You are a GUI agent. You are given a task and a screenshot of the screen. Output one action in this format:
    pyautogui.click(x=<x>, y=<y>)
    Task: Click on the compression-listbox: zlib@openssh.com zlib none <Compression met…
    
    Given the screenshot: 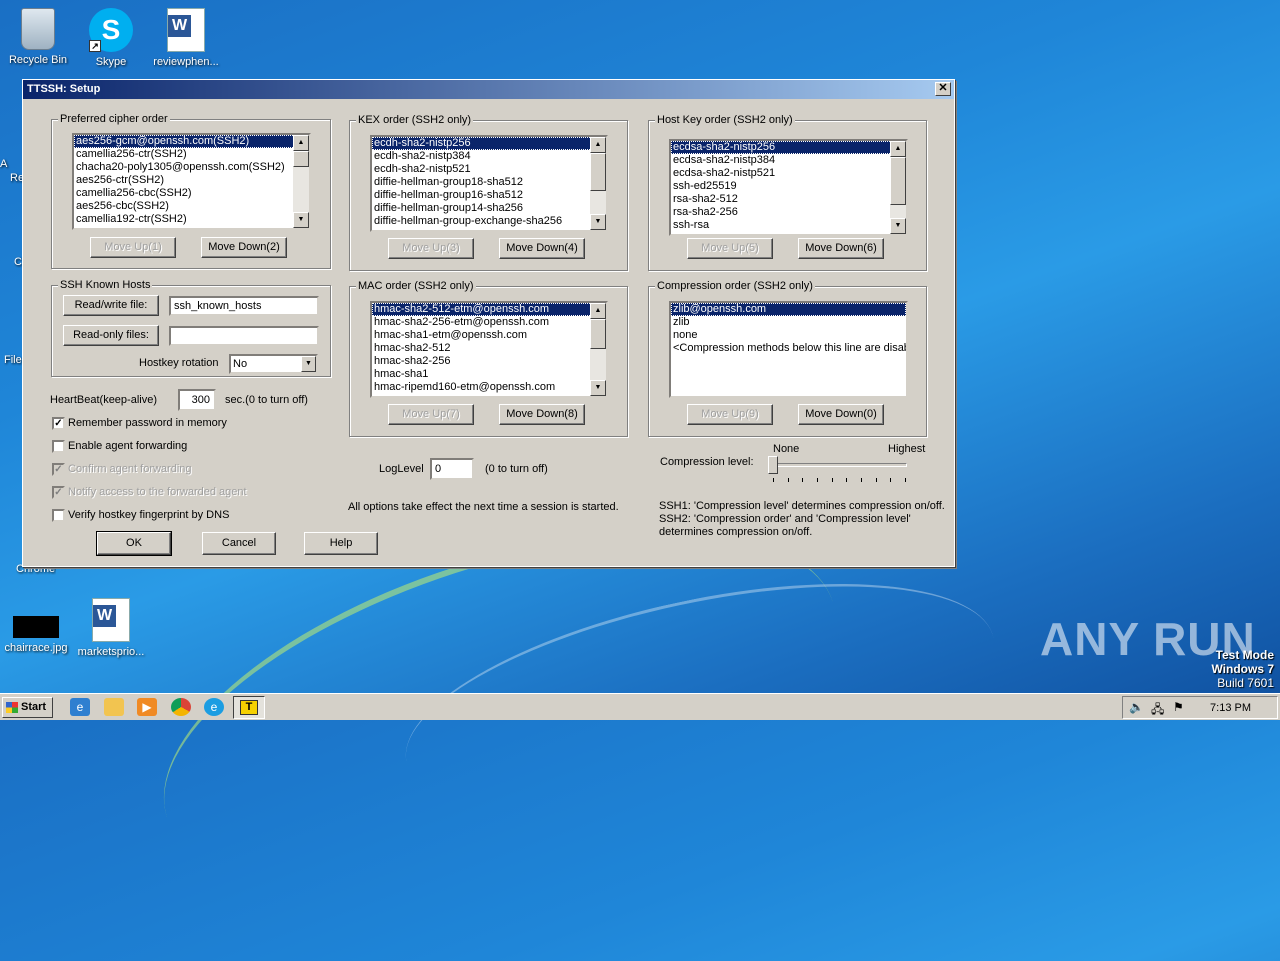 What is the action you would take?
    pyautogui.click(x=788, y=349)
    